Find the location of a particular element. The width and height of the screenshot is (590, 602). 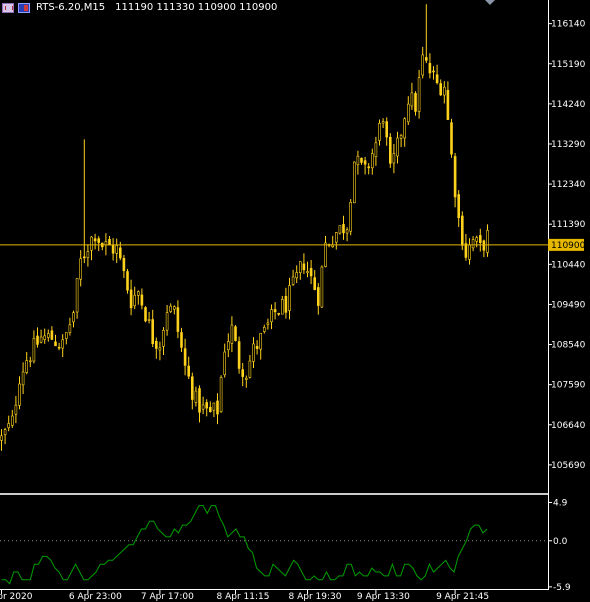

indicator-axis: 4.9 0.0 -5.9 is located at coordinates (559, 545).